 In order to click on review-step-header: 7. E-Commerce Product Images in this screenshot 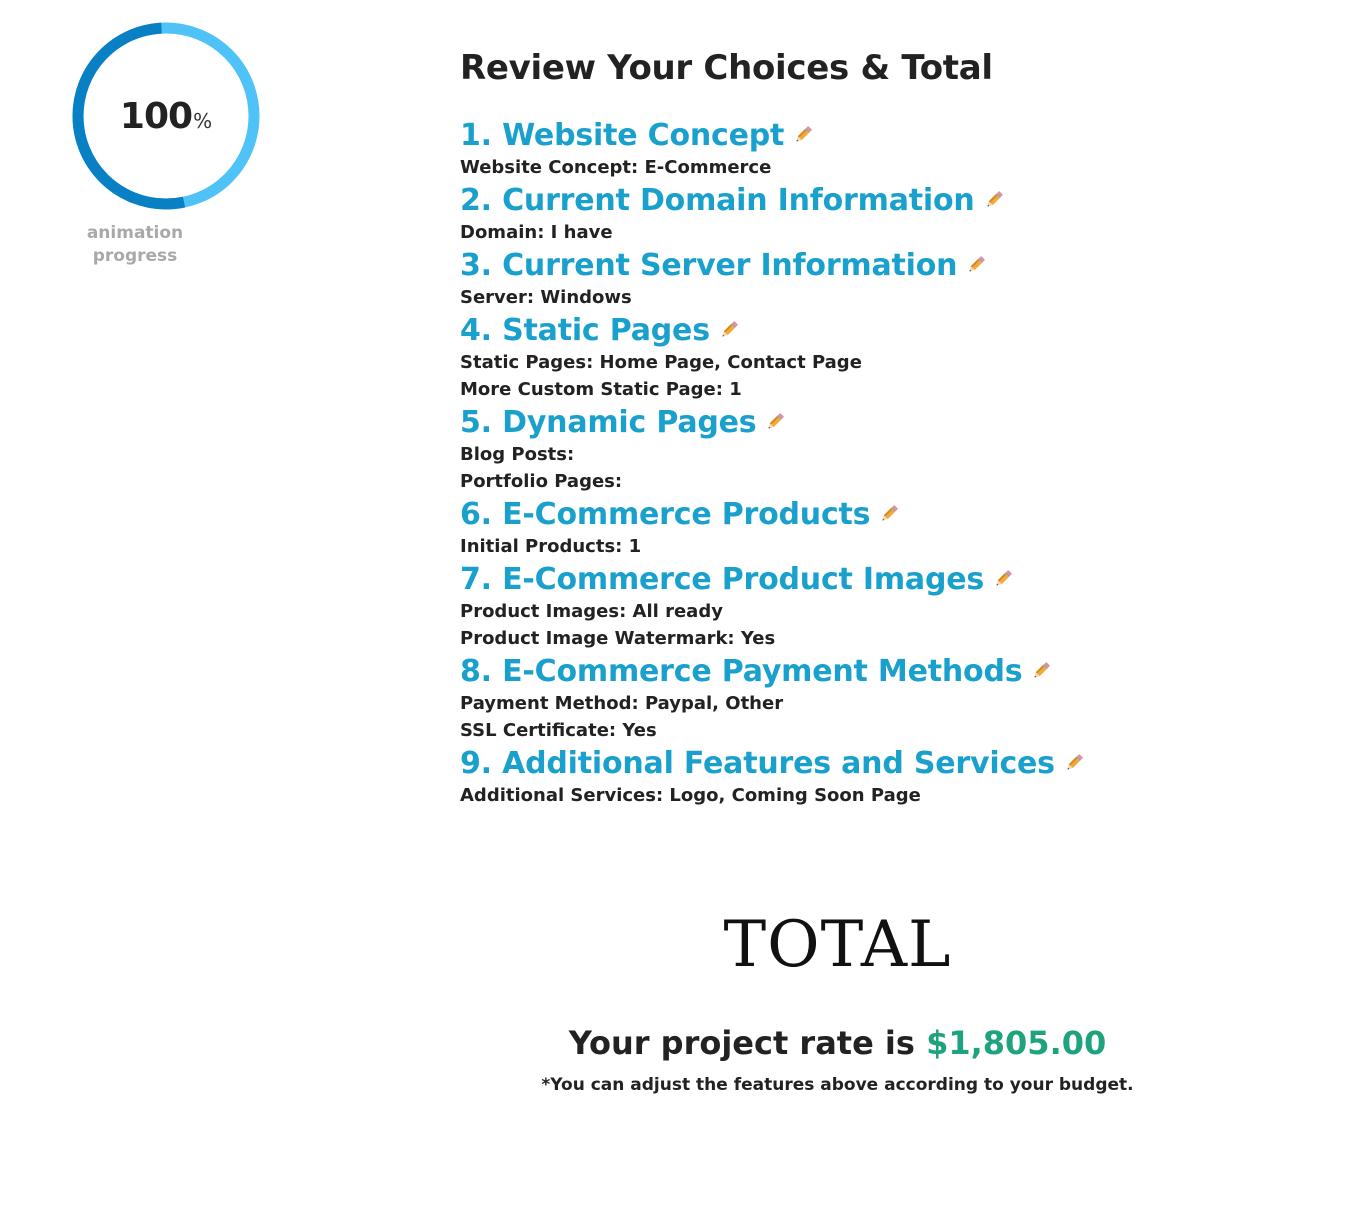, I will do `click(900, 579)`.